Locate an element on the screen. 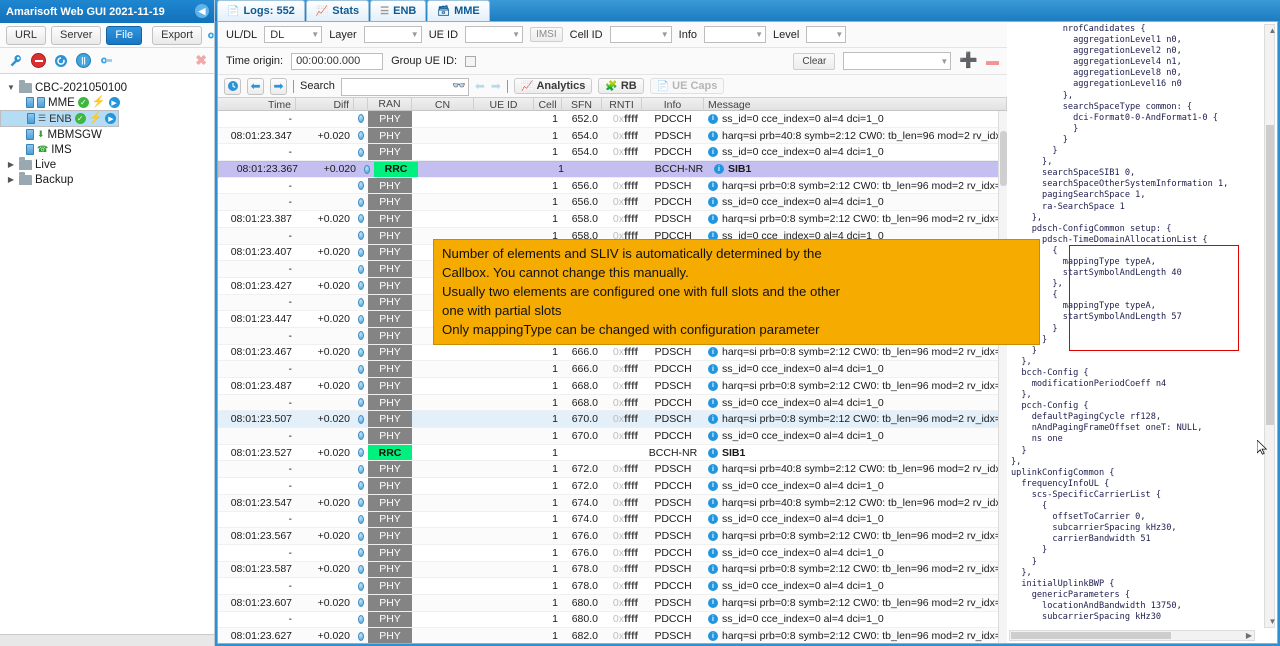 This screenshot has height=646, width=1280. stop-icon is located at coordinates (38, 60).